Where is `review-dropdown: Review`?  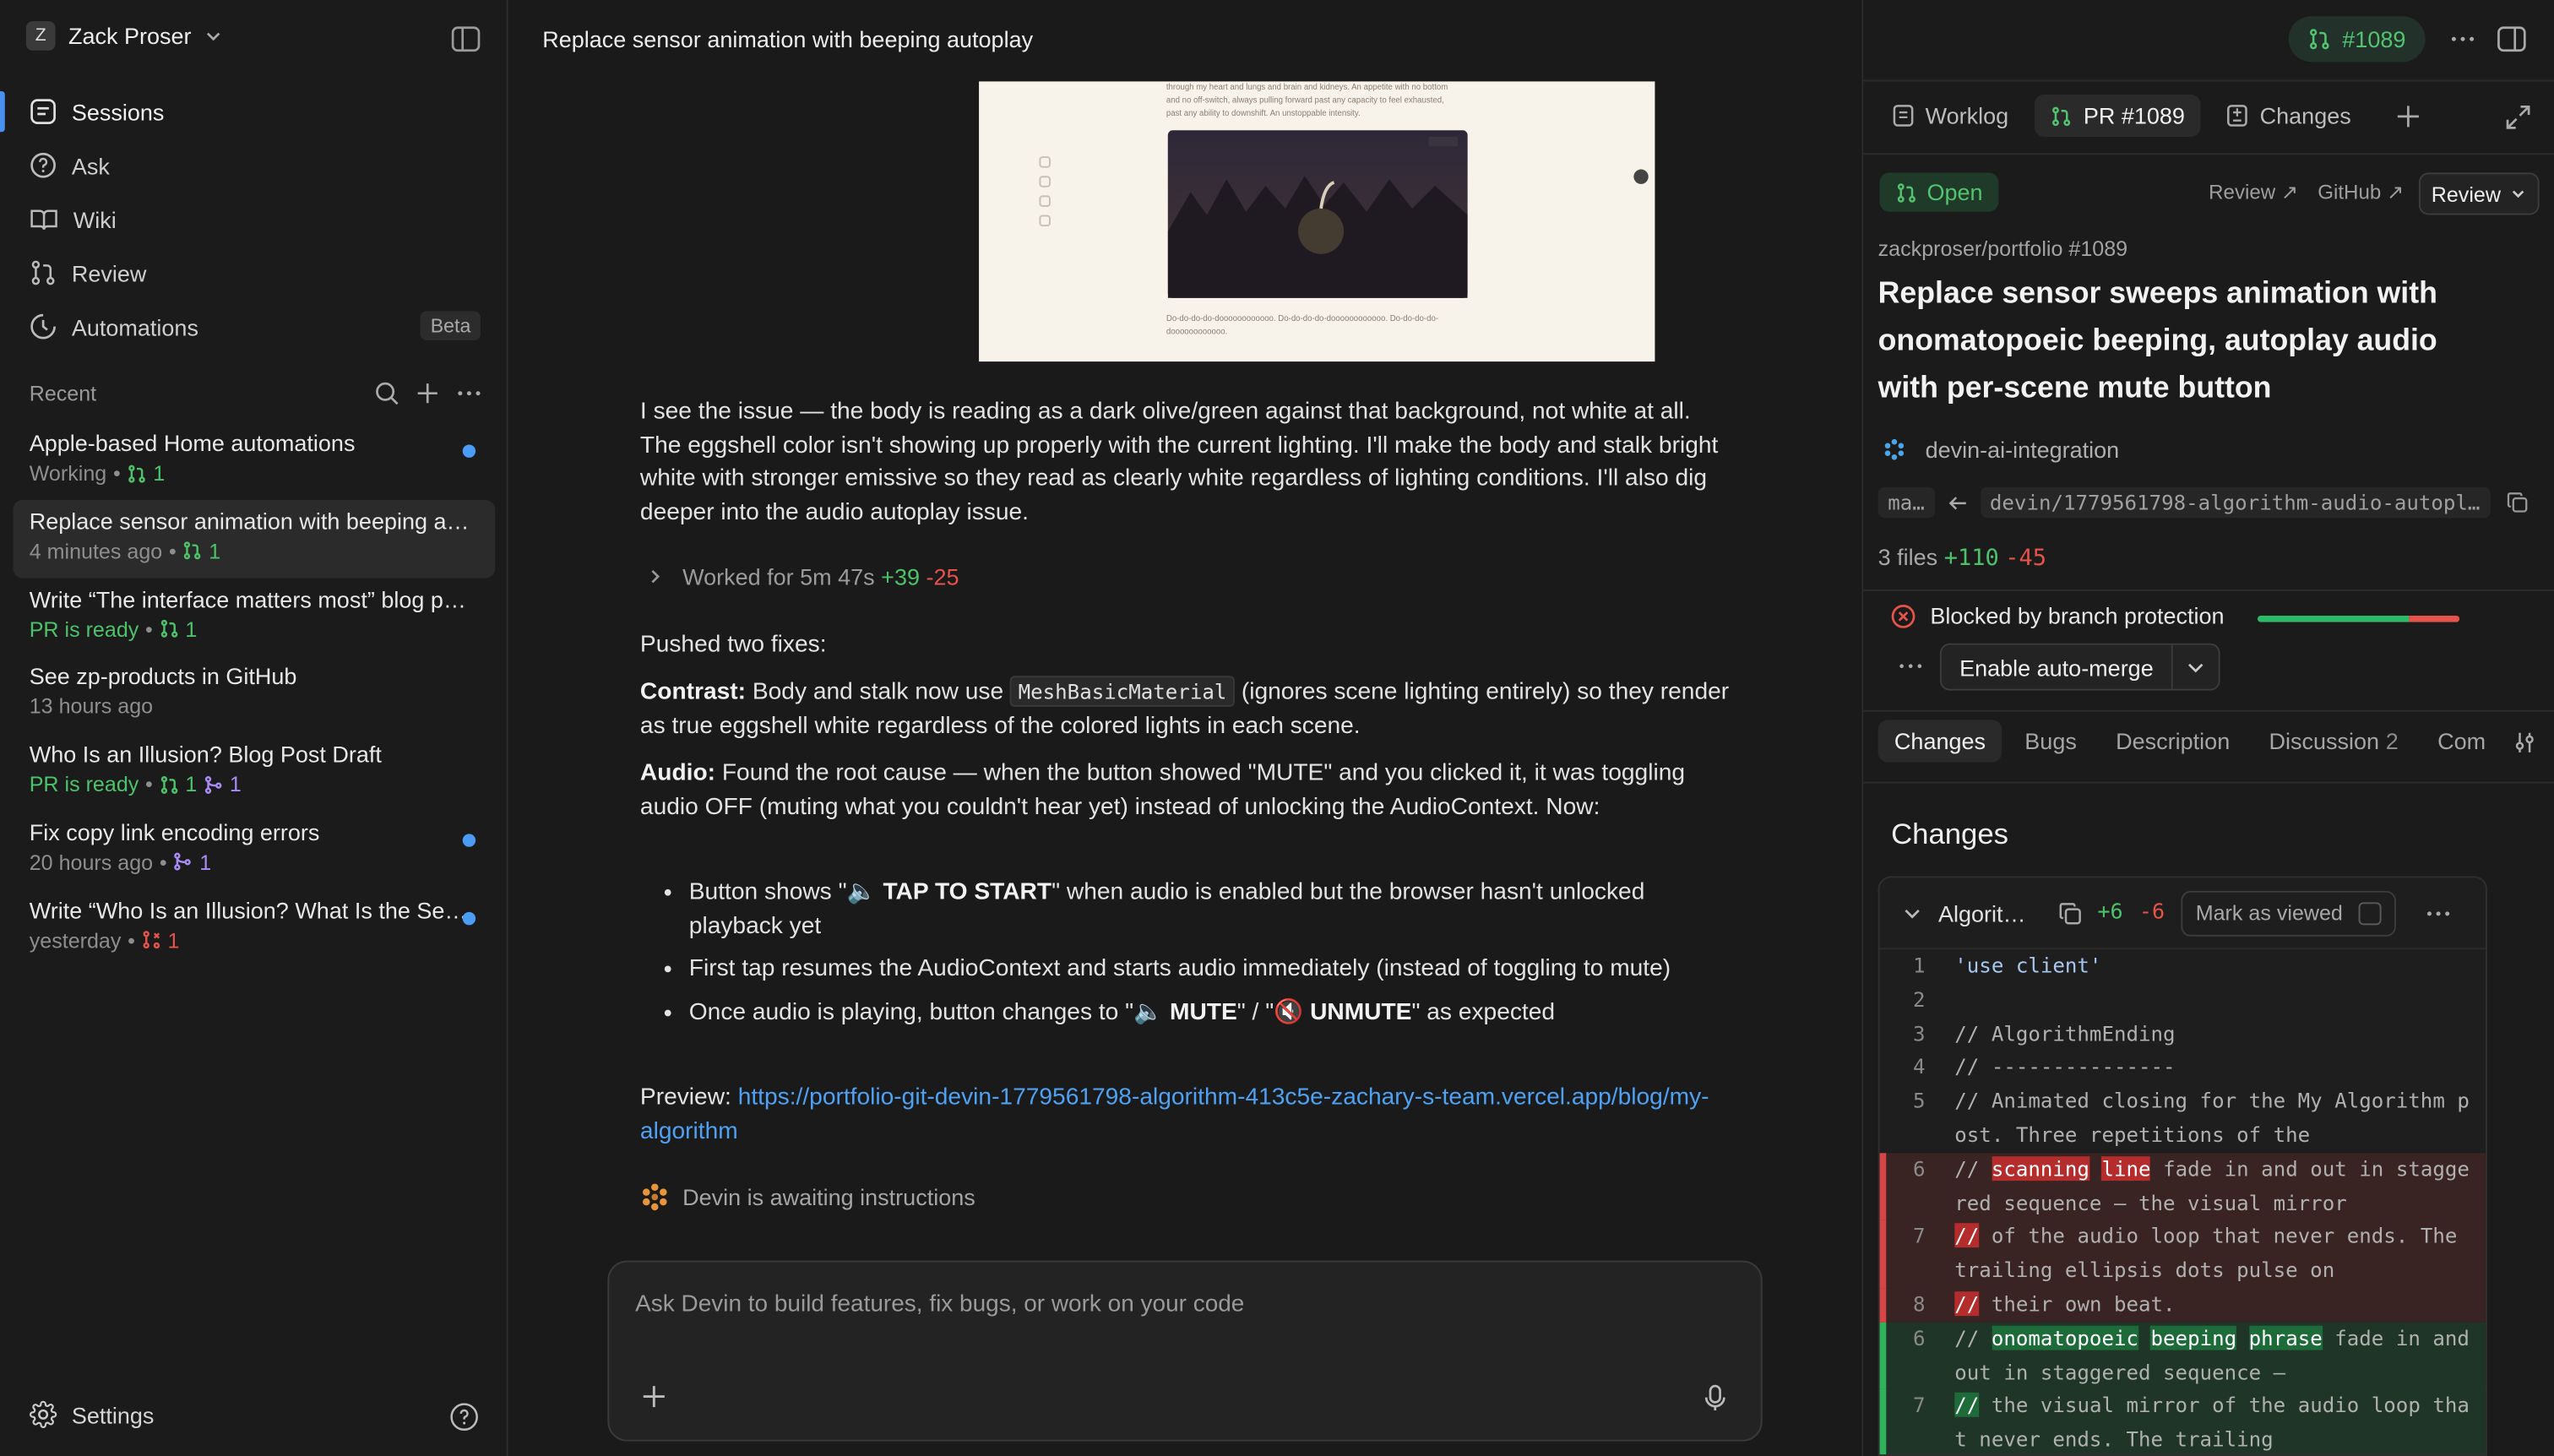 review-dropdown: Review is located at coordinates (2479, 193).